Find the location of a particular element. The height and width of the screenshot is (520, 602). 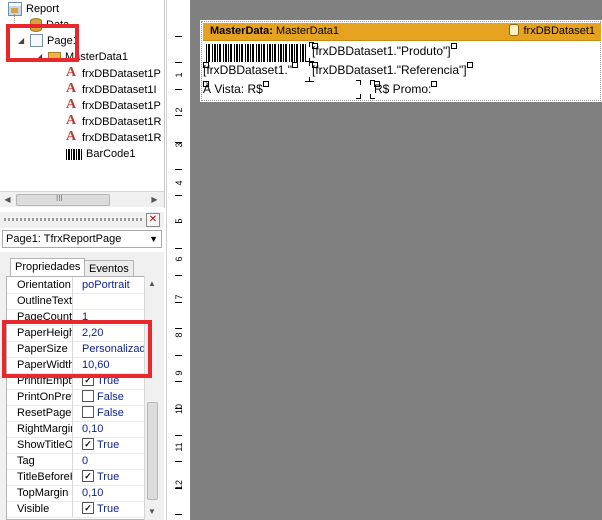

property-row-printonprevious: PrintOnPrevious False is located at coordinates (76, 397).